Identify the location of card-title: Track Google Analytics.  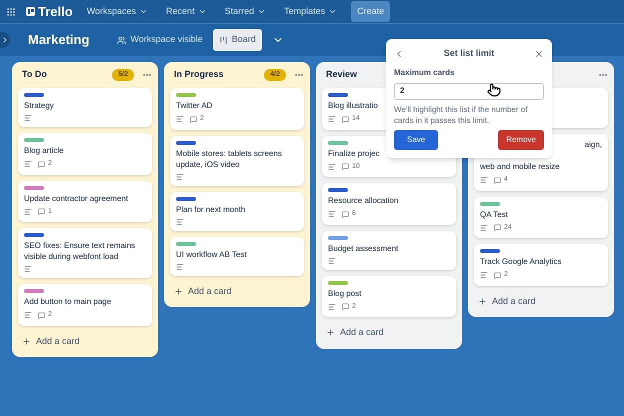
(521, 261).